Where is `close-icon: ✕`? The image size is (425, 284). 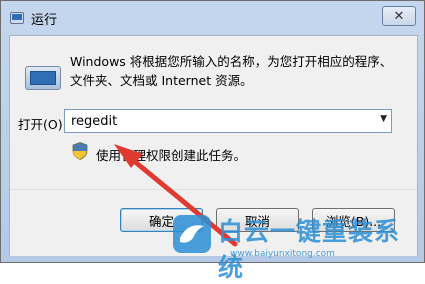
close-icon: ✕ is located at coordinates (399, 16).